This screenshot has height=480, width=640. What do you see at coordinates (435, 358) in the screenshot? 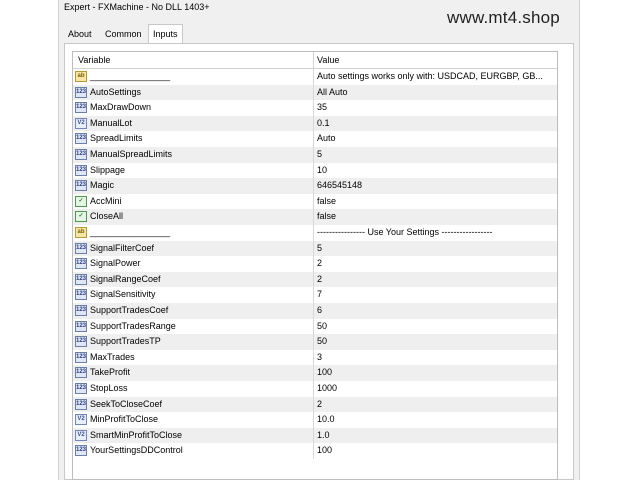
I see `variable-value: 3` at bounding box center [435, 358].